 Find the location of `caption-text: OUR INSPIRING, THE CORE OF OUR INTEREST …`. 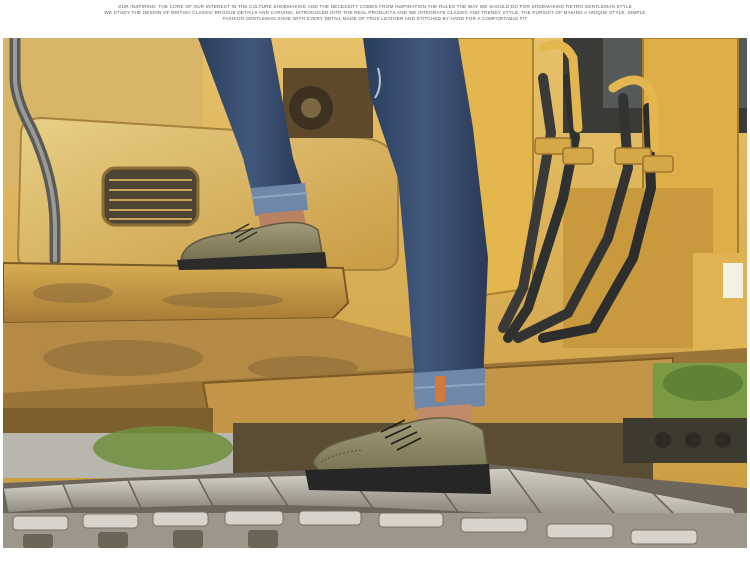

caption-text: OUR INSPIRING, THE CORE OF OUR INTEREST … is located at coordinates (375, 19).